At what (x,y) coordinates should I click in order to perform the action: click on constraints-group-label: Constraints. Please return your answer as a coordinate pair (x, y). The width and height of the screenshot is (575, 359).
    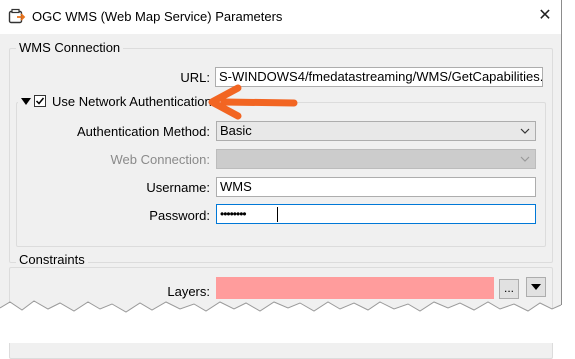
    Looking at the image, I should click on (52, 259).